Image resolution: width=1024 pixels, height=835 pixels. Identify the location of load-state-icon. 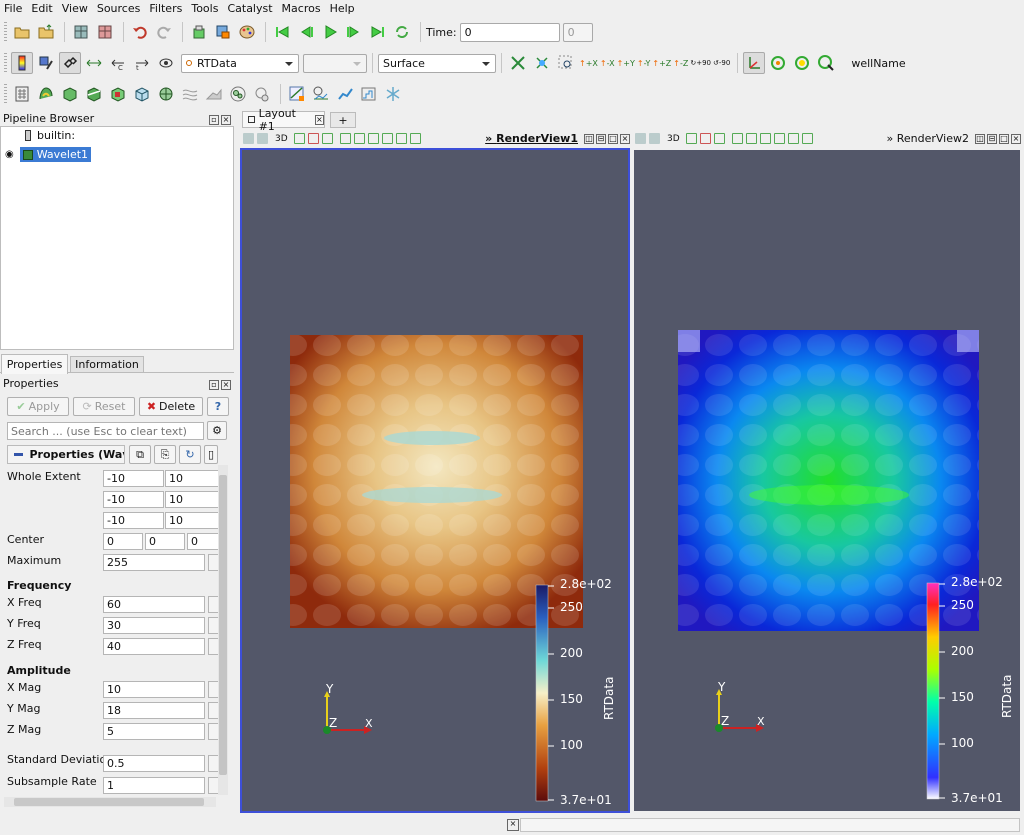
(46, 32).